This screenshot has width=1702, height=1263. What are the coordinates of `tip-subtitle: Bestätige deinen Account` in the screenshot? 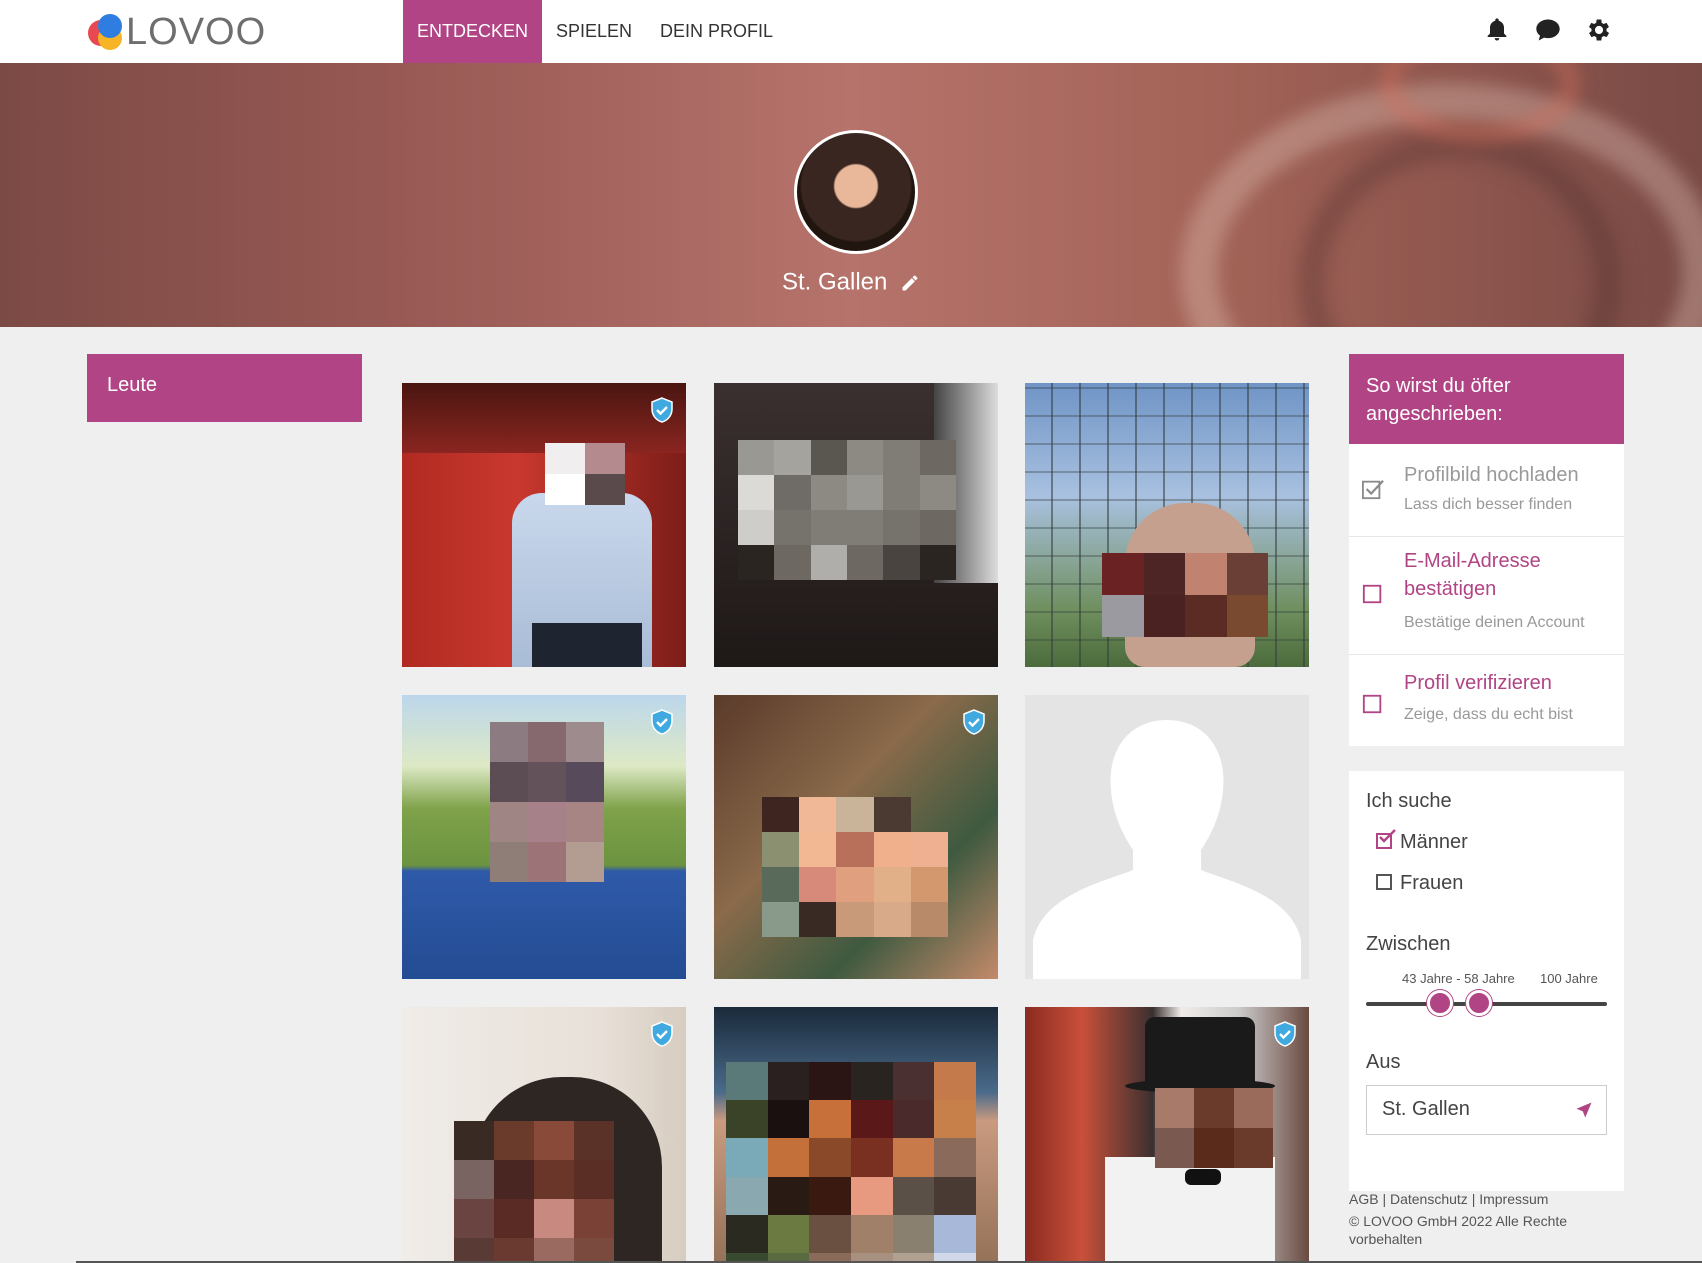 It's located at (1494, 622).